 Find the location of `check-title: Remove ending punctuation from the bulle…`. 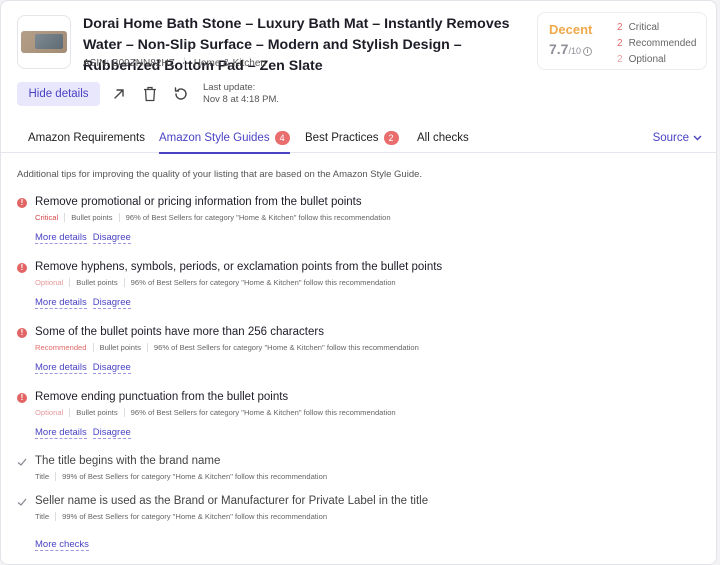

check-title: Remove ending punctuation from the bulle… is located at coordinates (162, 397).